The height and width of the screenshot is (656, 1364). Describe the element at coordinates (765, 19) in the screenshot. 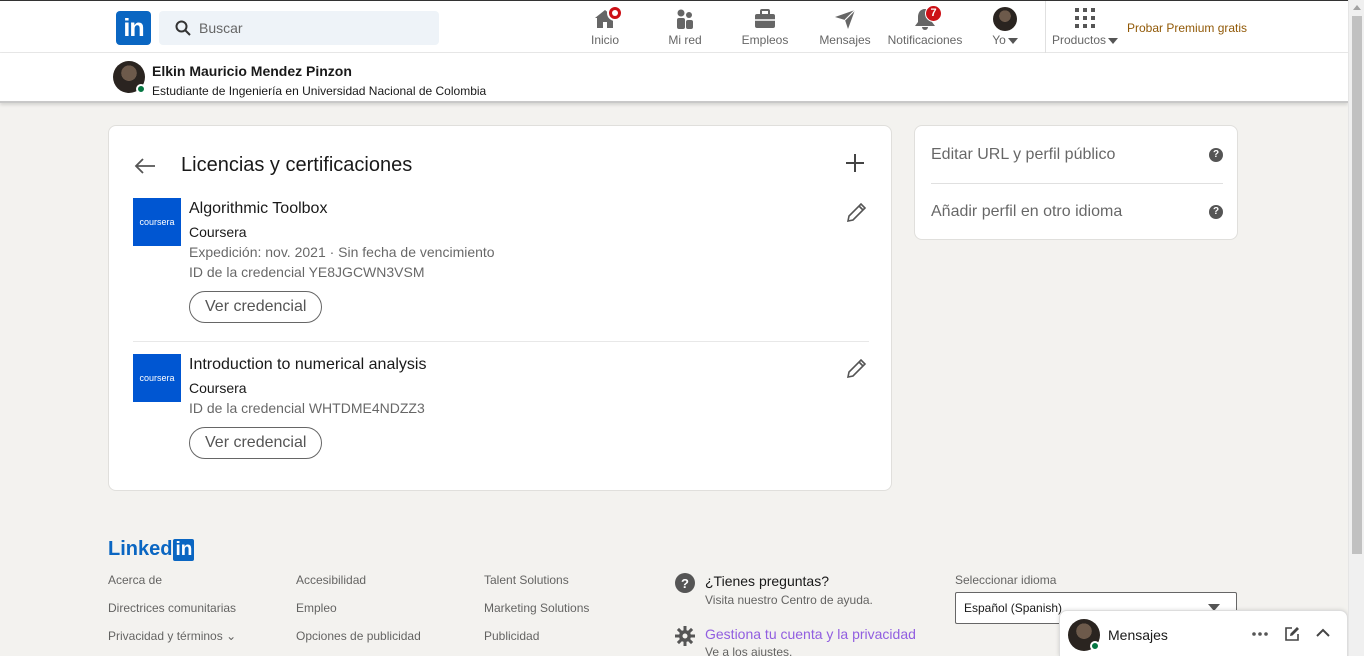

I see `briefcase-icon` at that location.